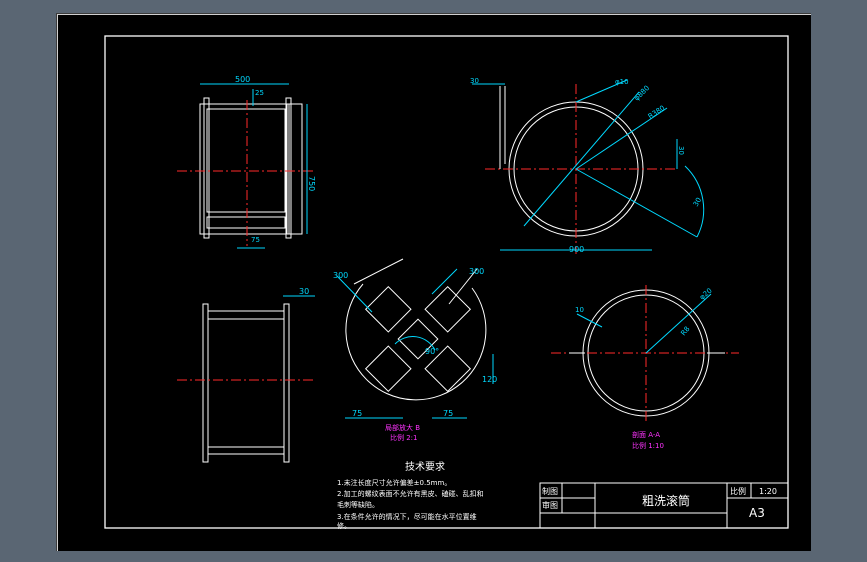 This screenshot has height=562, width=867. Describe the element at coordinates (416, 342) in the screenshot. I see `plate-outer-arc` at that location.